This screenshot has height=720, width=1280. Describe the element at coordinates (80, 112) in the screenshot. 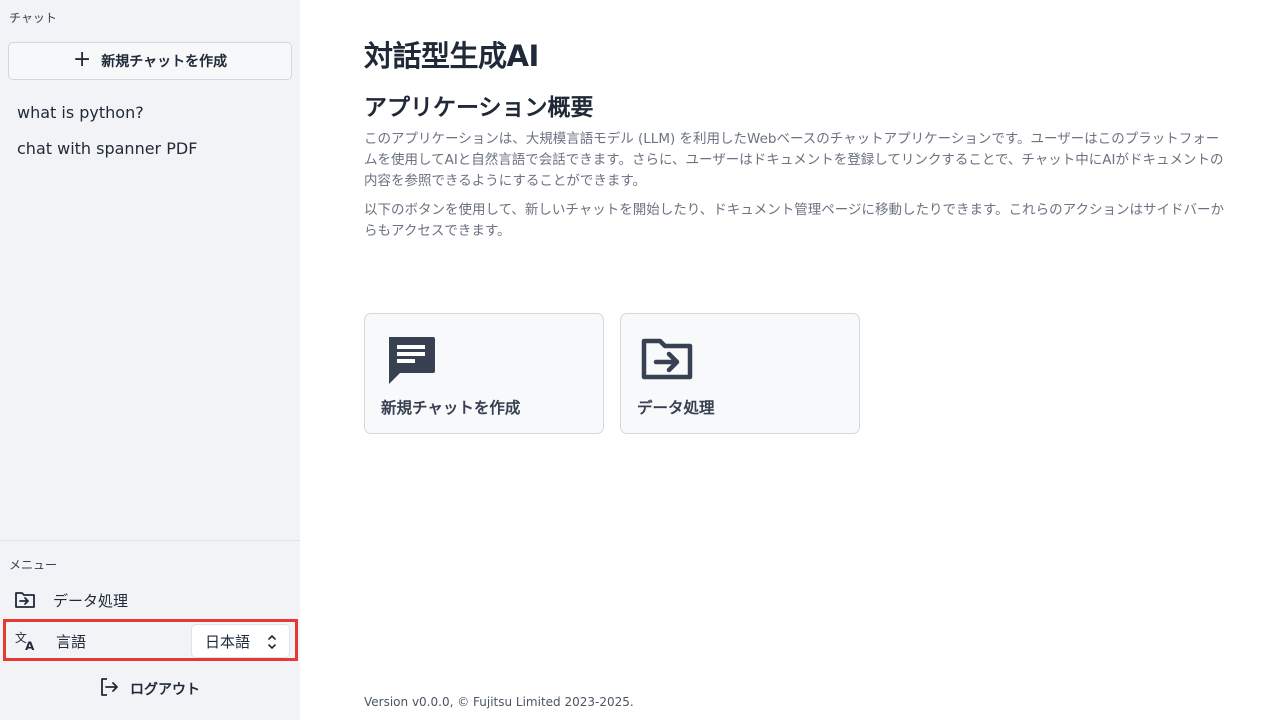

I see `chat-history-item: what is python?` at that location.